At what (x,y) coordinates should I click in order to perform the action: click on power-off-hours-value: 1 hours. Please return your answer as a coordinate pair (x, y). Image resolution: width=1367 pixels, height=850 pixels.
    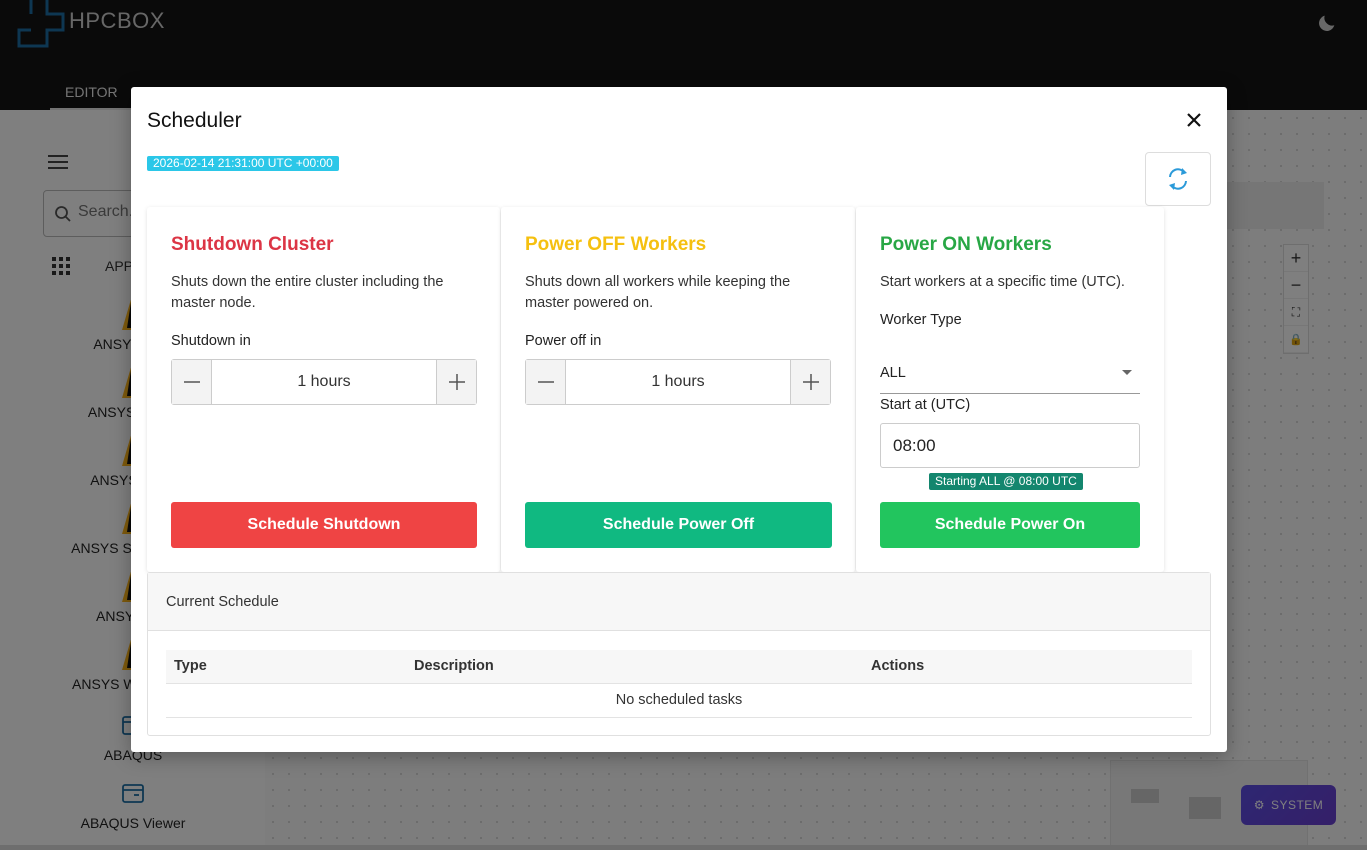
    Looking at the image, I should click on (678, 382).